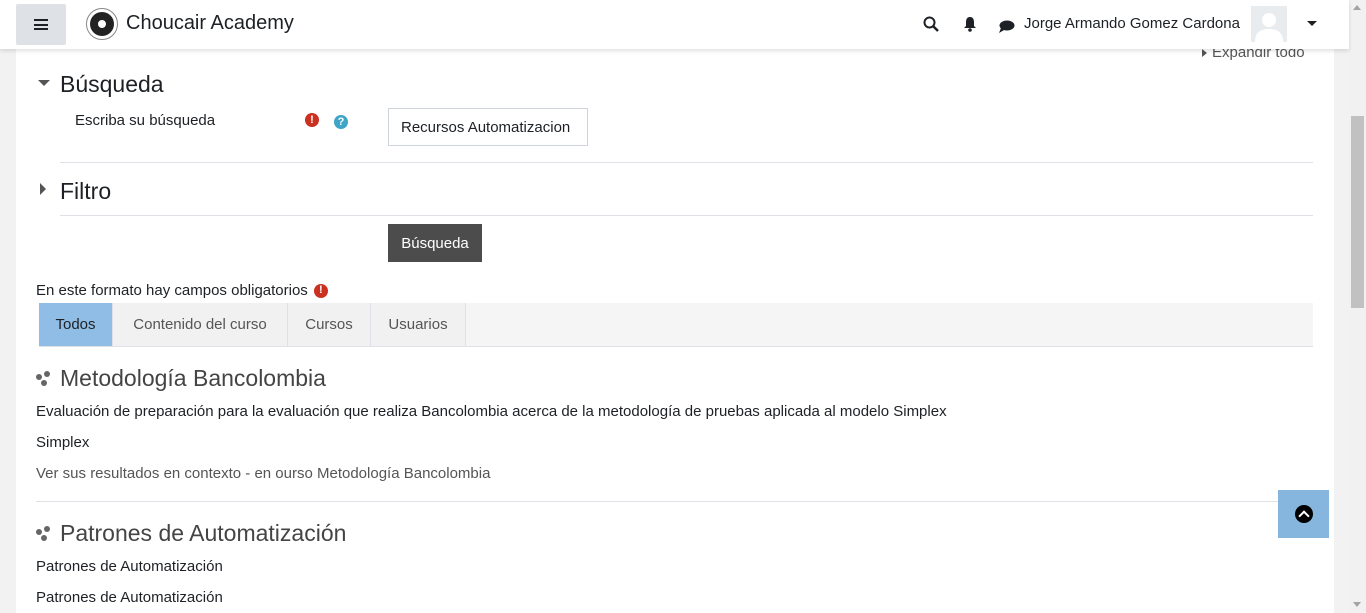 The image size is (1366, 613). What do you see at coordinates (418, 324) in the screenshot?
I see `tab-usuarios: Usuarios` at bounding box center [418, 324].